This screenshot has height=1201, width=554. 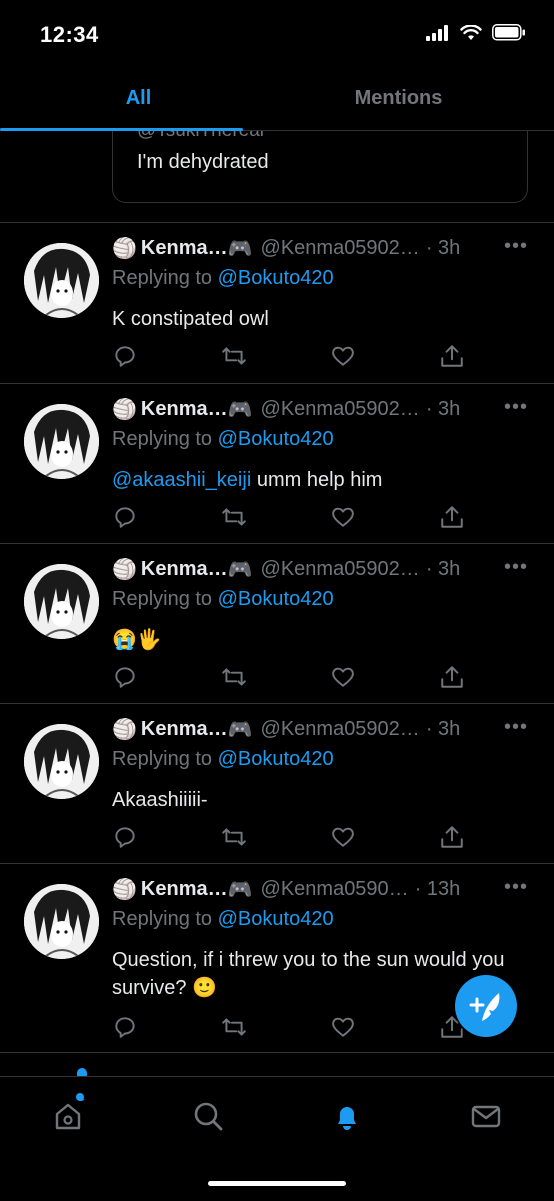 What do you see at coordinates (208, 1116) in the screenshot?
I see `search-icon` at bounding box center [208, 1116].